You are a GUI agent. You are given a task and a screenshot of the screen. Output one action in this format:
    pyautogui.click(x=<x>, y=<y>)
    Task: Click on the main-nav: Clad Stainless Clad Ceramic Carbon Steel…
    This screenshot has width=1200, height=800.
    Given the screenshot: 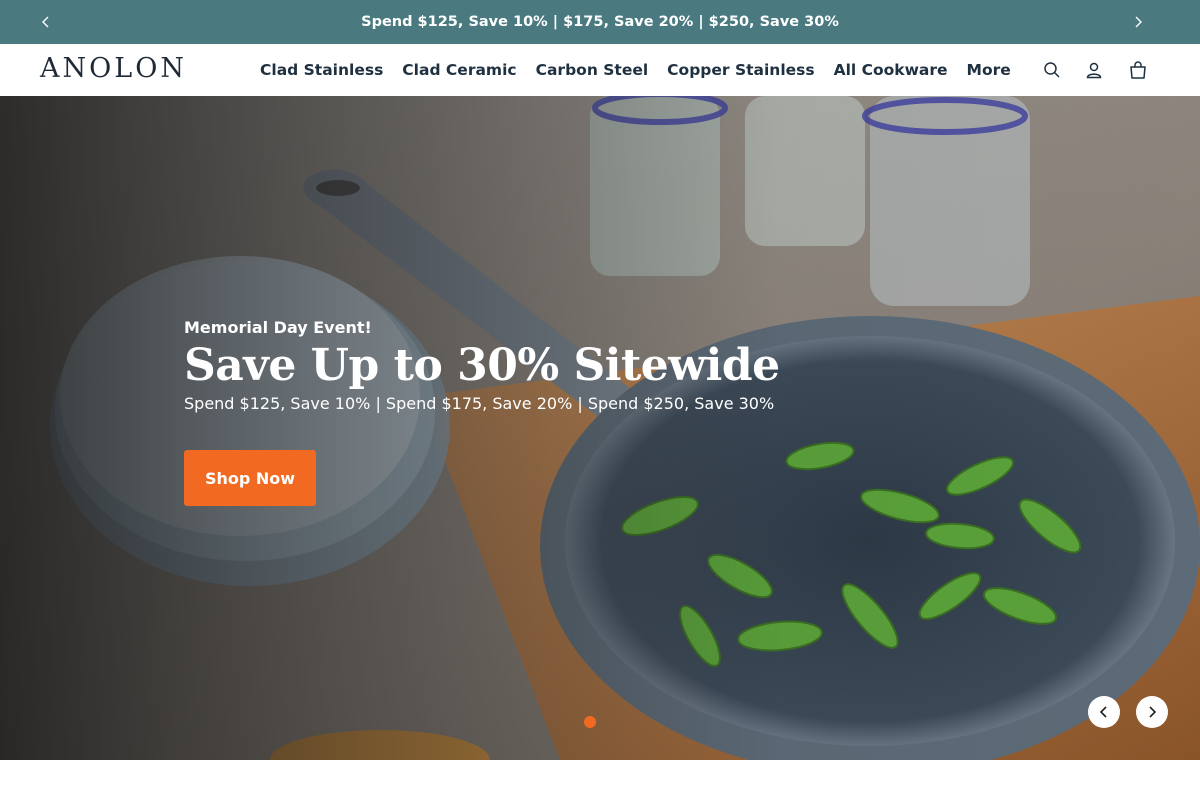 What is the action you would take?
    pyautogui.click(x=645, y=70)
    